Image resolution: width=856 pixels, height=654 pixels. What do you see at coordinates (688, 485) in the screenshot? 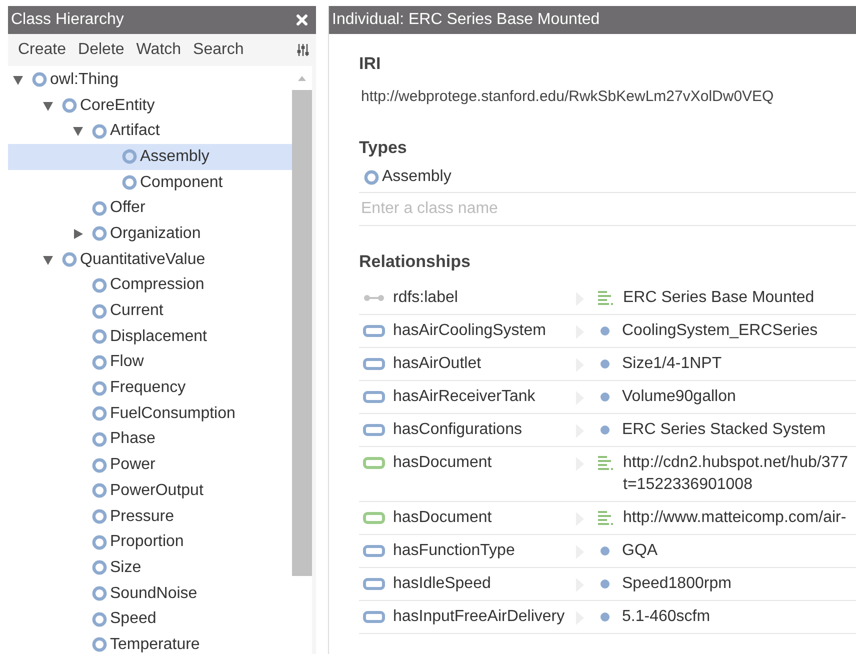
I see `property-value: t=1522336901008` at bounding box center [688, 485].